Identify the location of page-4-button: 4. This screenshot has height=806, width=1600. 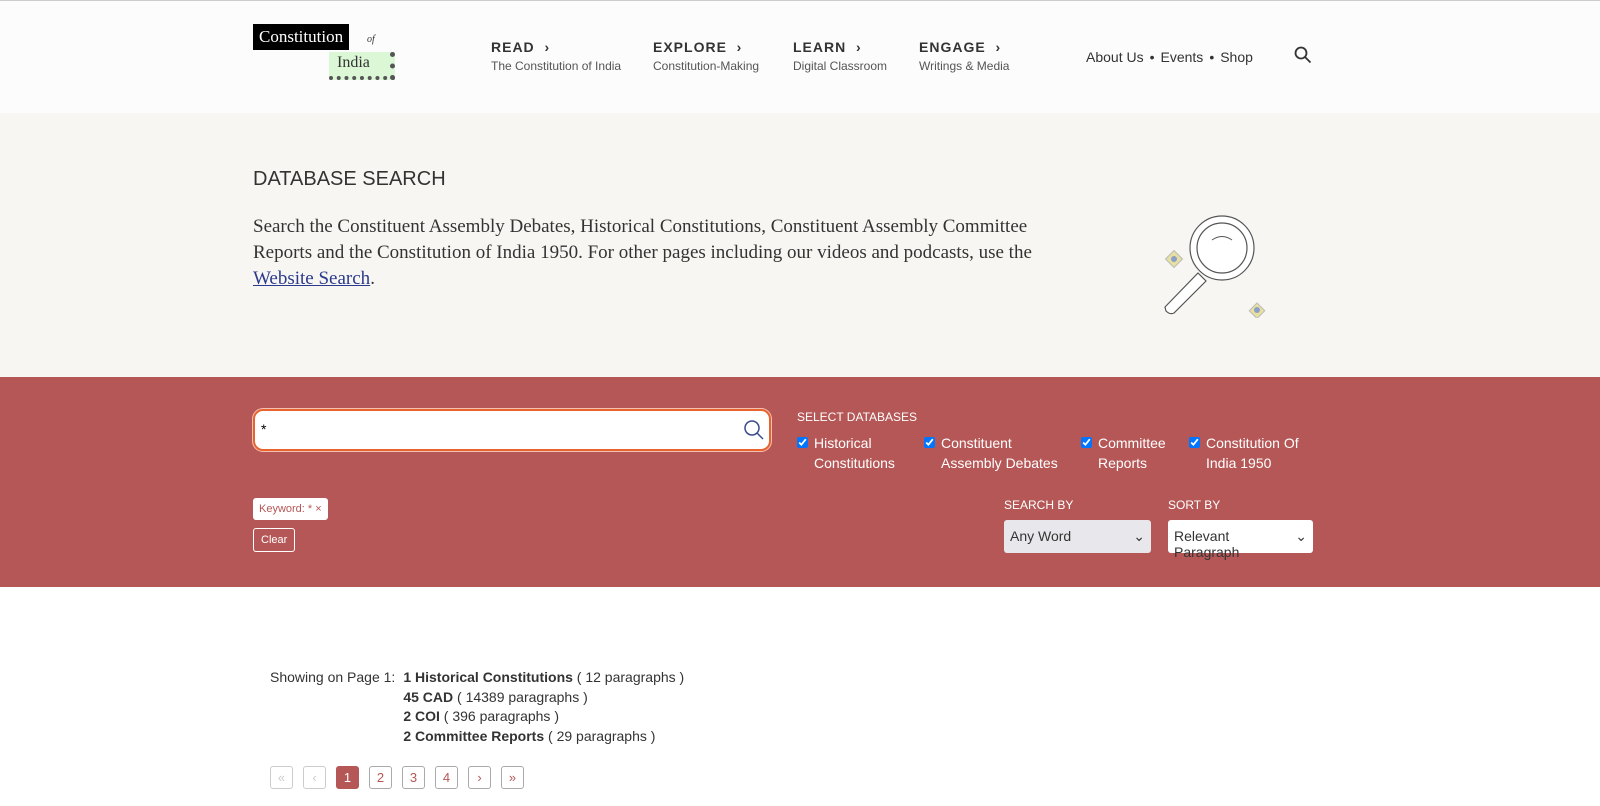
(446, 777).